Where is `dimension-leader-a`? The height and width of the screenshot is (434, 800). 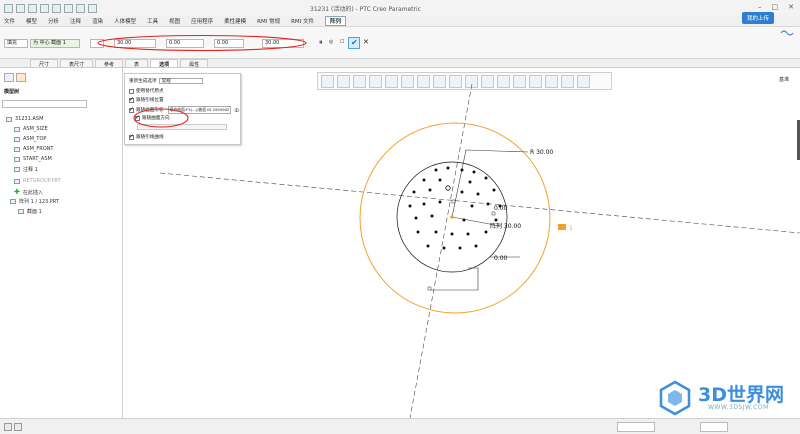 dimension-leader-a is located at coordinates (454, 279).